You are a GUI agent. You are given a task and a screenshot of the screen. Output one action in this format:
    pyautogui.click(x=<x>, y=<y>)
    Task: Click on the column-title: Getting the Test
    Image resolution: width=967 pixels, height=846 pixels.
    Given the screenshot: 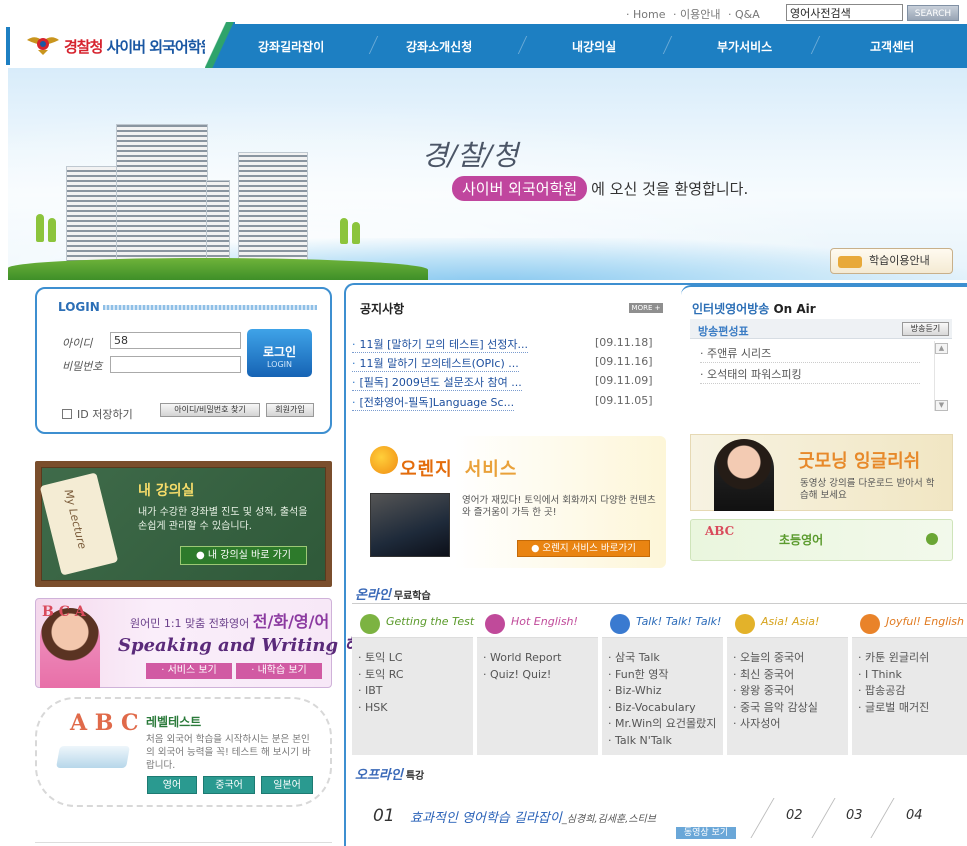 What is the action you would take?
    pyautogui.click(x=430, y=621)
    